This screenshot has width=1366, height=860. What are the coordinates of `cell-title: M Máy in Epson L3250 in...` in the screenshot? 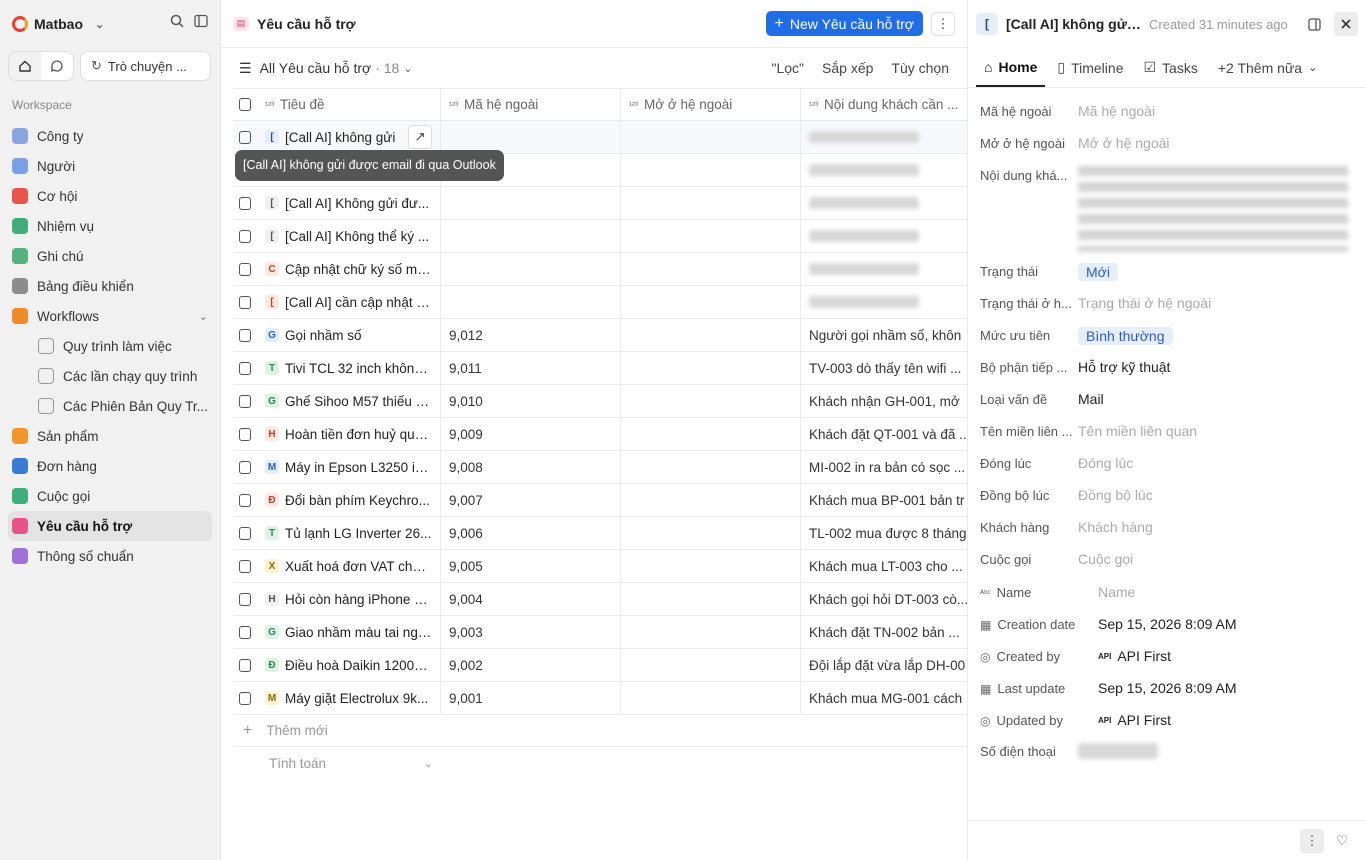 It's located at (349, 467).